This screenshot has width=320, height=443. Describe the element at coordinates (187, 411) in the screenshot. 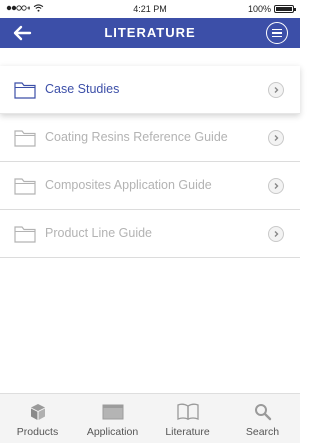

I see `book-icon` at that location.